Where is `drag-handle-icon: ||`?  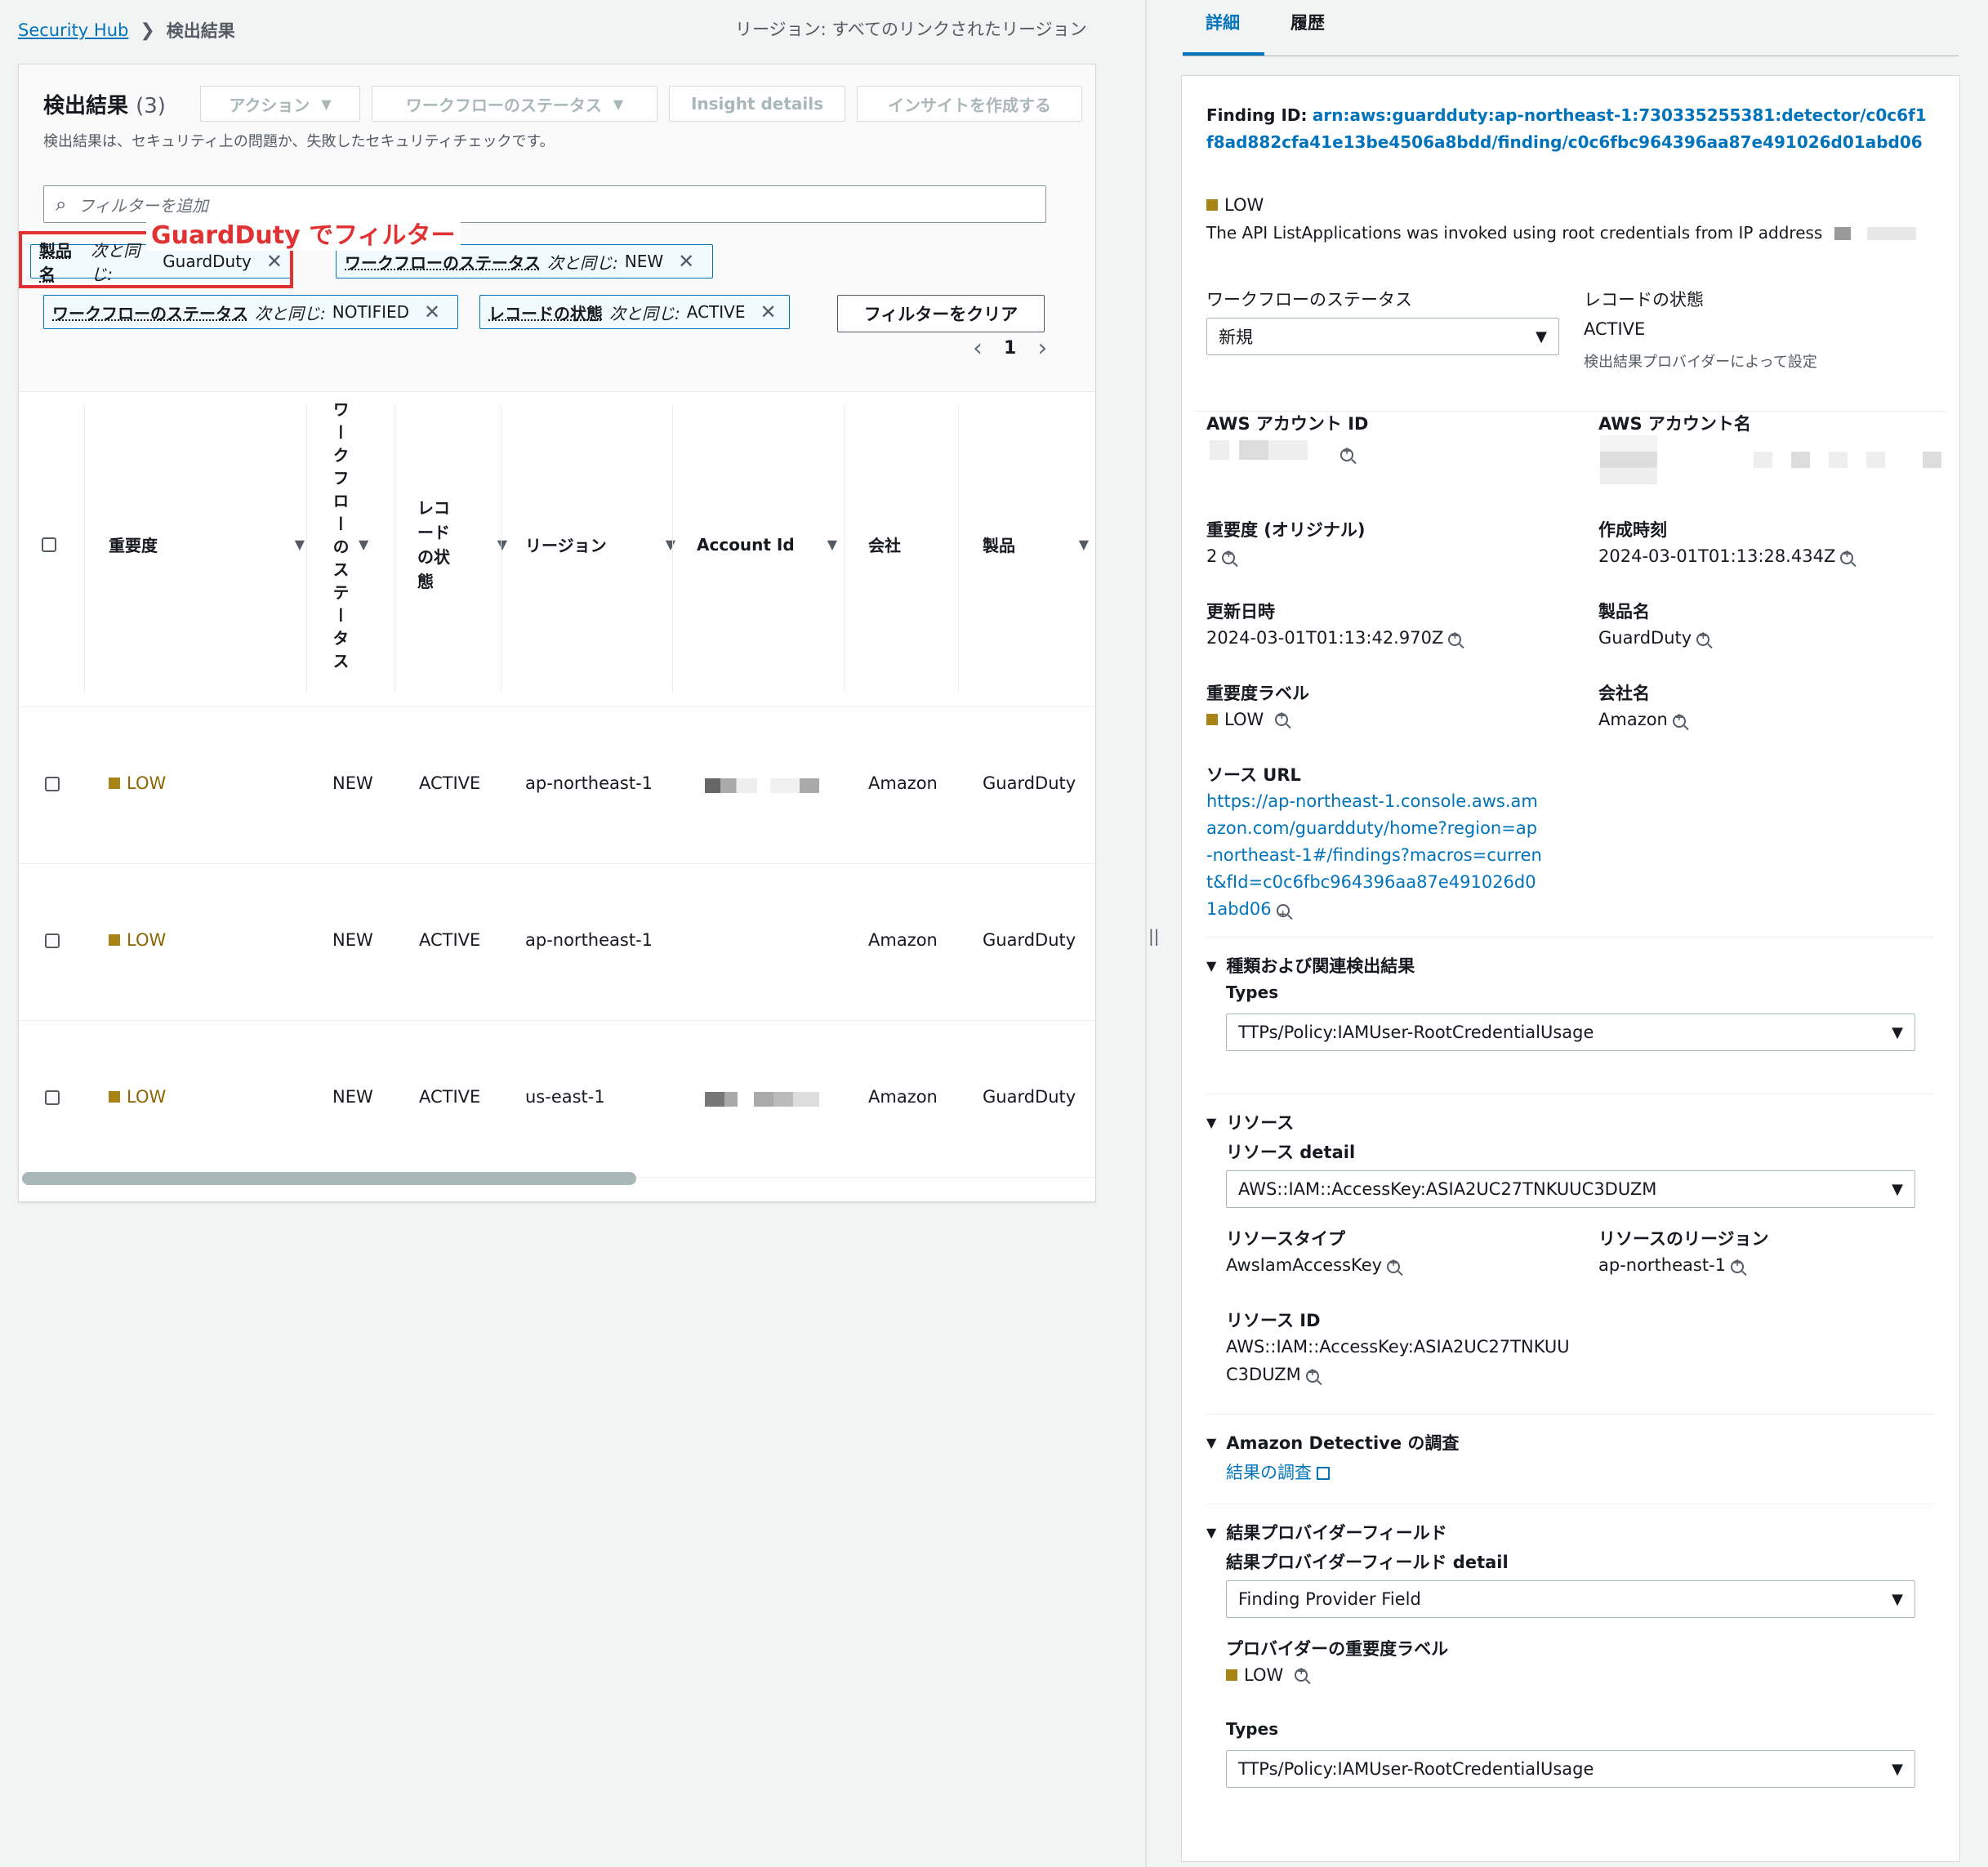
drag-handle-icon: || is located at coordinates (1153, 936).